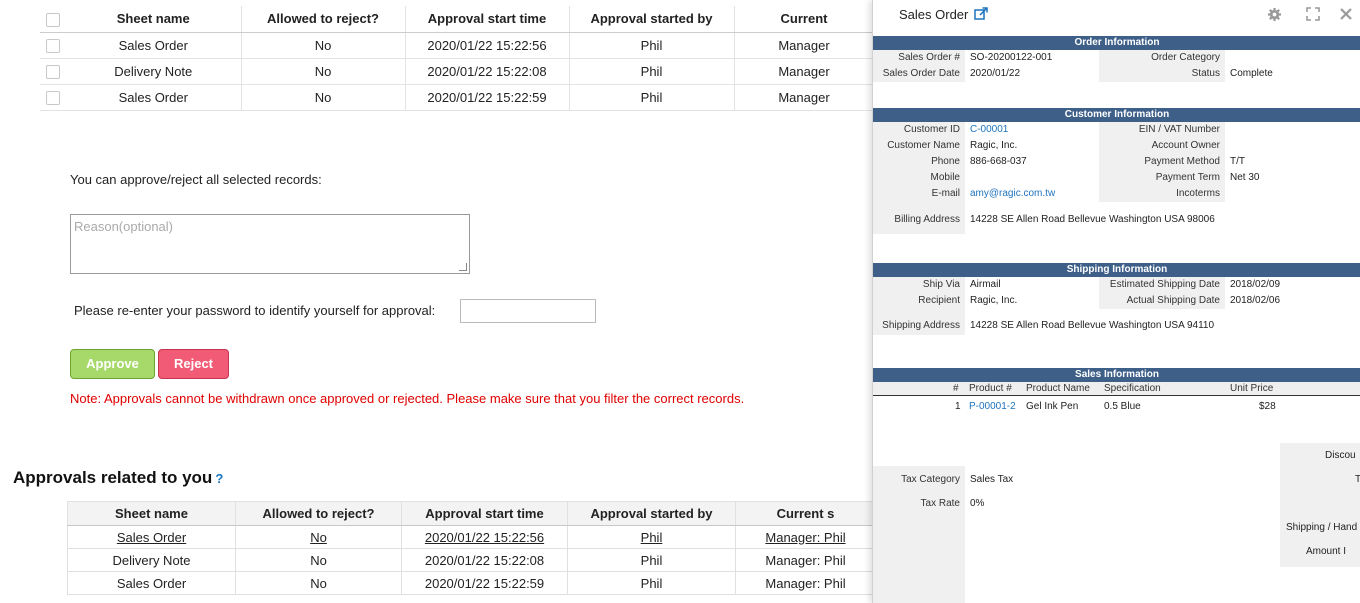  I want to click on ein-label: EIN / VAT Number, so click(1179, 129).